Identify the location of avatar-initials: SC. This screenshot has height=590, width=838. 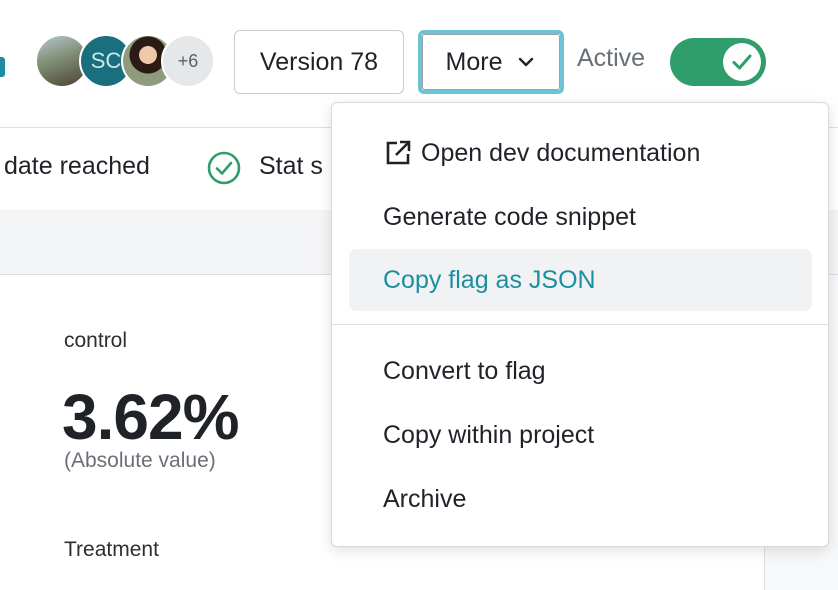
(106, 60).